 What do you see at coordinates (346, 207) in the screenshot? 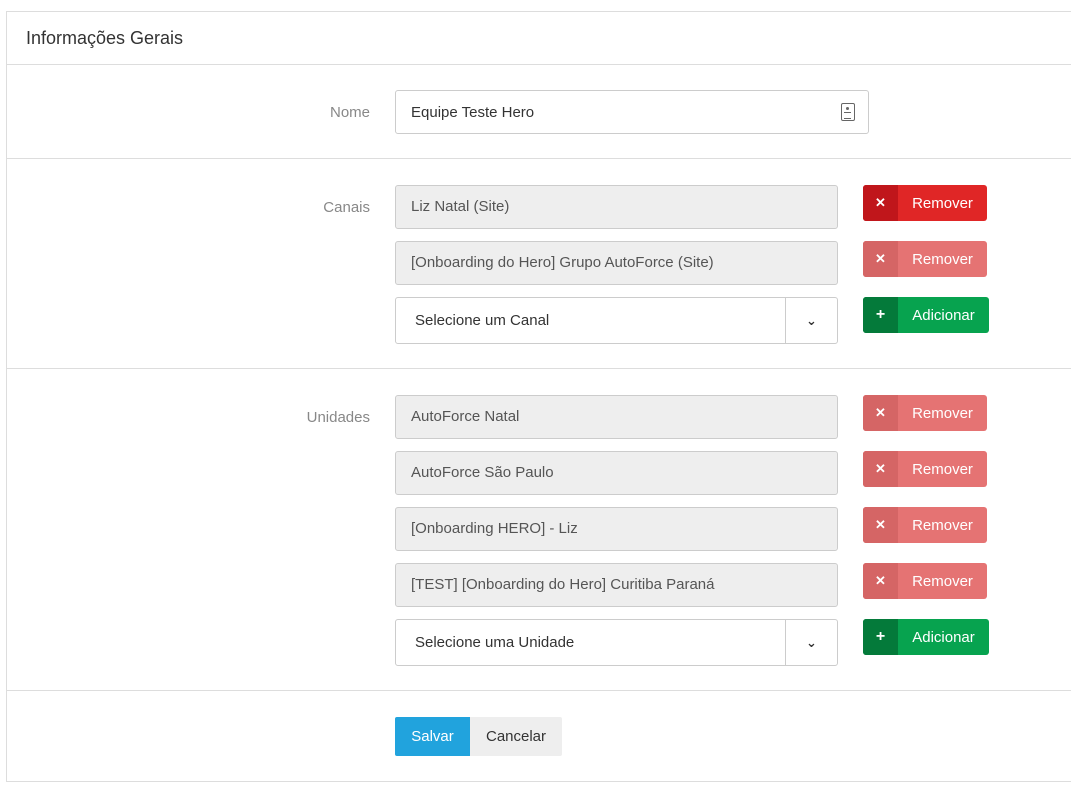
I see `canais-label: Canais` at bounding box center [346, 207].